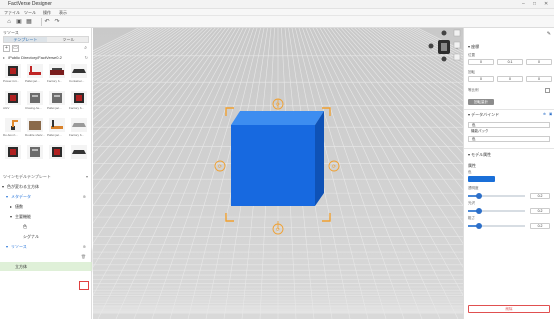  I want to click on save-icon: ▣, so click(19, 22).